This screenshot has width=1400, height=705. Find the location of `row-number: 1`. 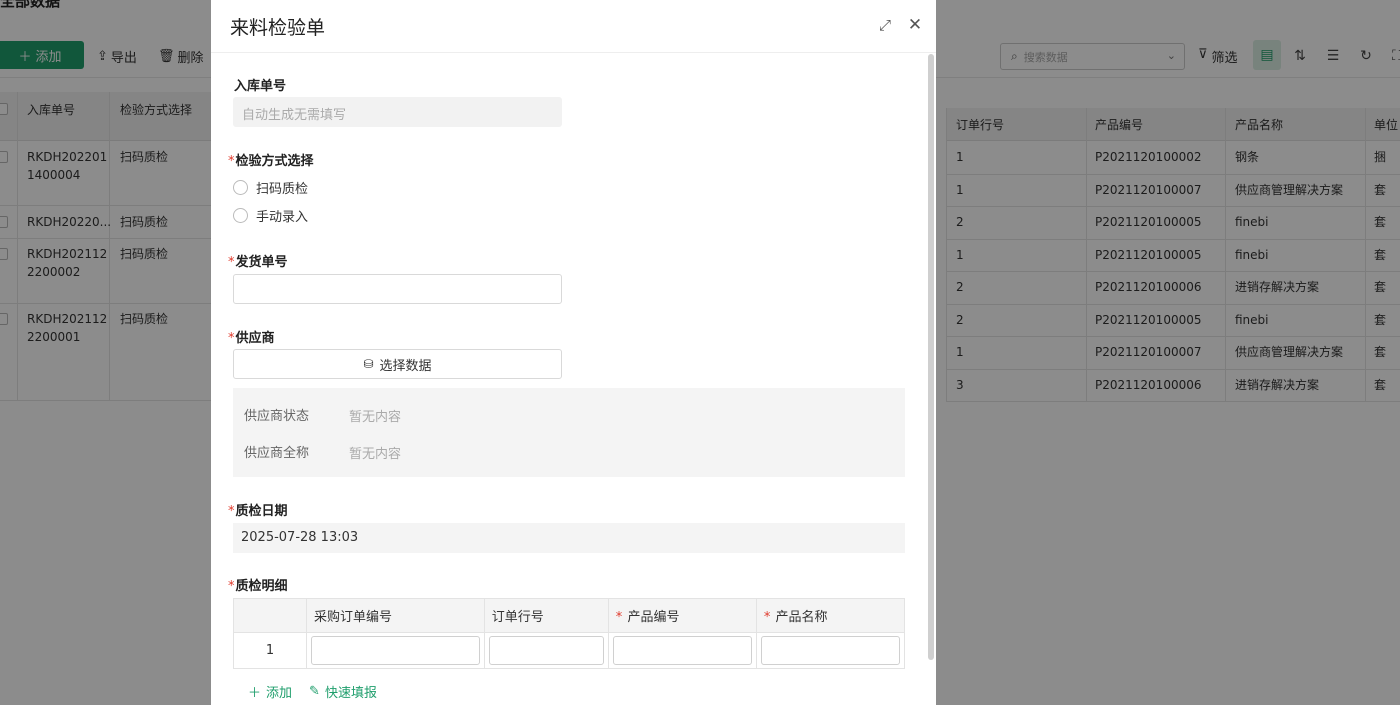

row-number: 1 is located at coordinates (270, 650).